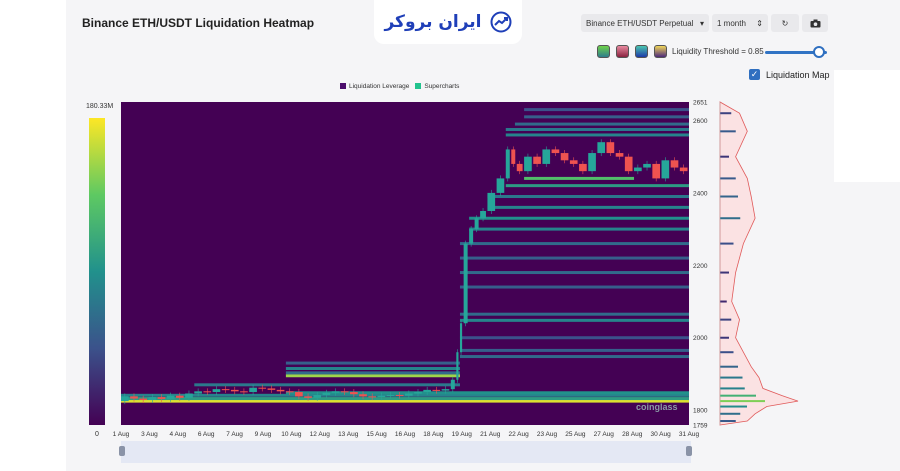 The height and width of the screenshot is (471, 900). I want to click on x-tick-label: 7 Aug, so click(234, 434).